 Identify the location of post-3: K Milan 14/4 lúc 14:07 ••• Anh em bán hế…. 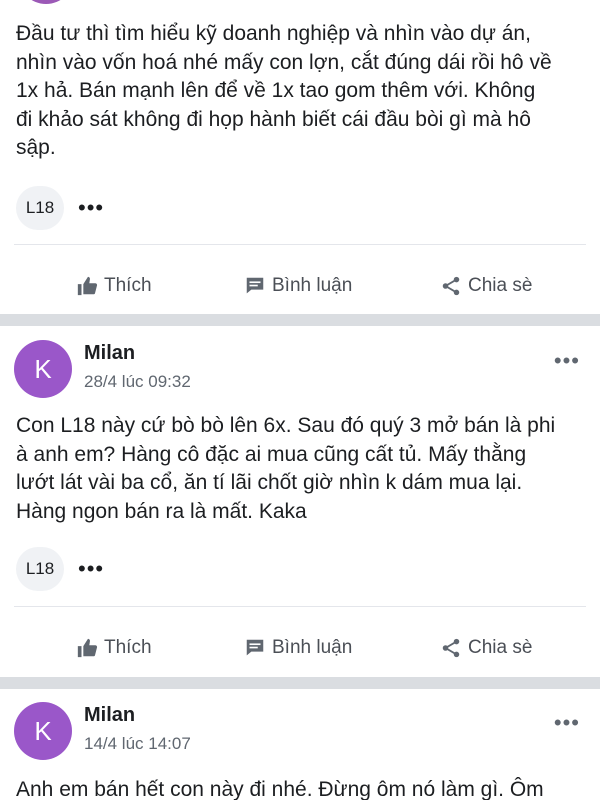
(300, 744).